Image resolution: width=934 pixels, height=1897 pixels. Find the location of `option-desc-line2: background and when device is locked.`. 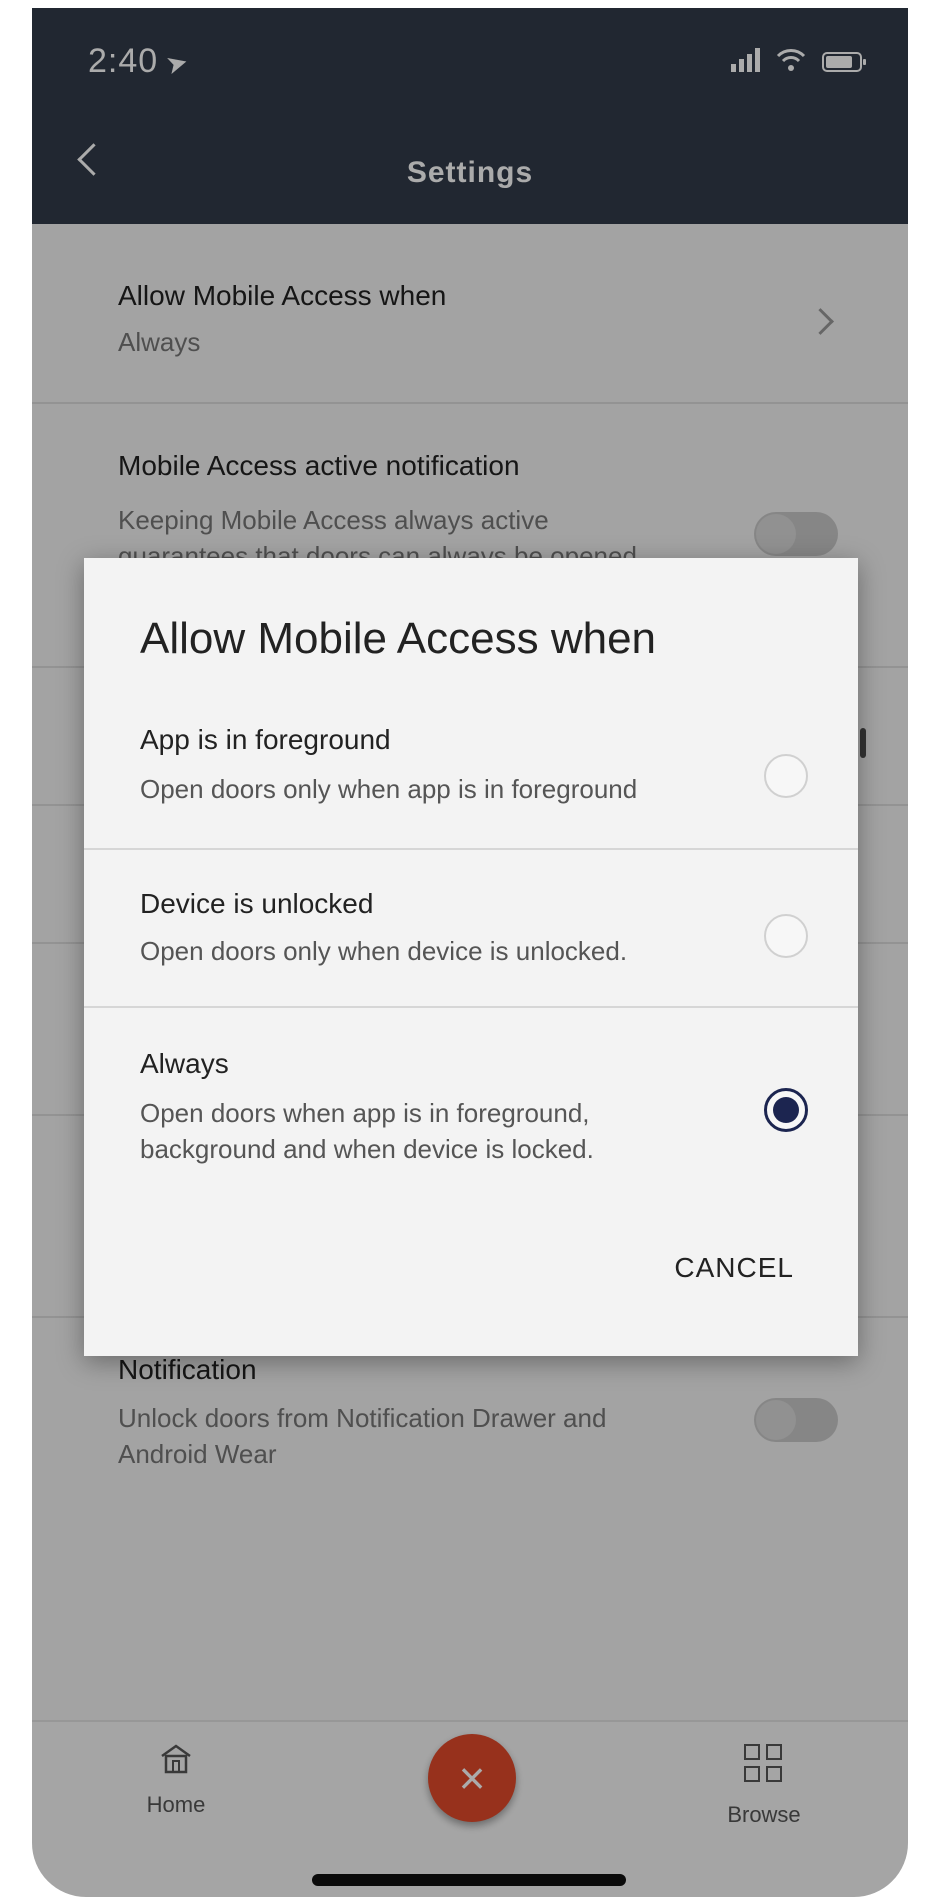

option-desc-line2: background and when device is locked. is located at coordinates (367, 1149).